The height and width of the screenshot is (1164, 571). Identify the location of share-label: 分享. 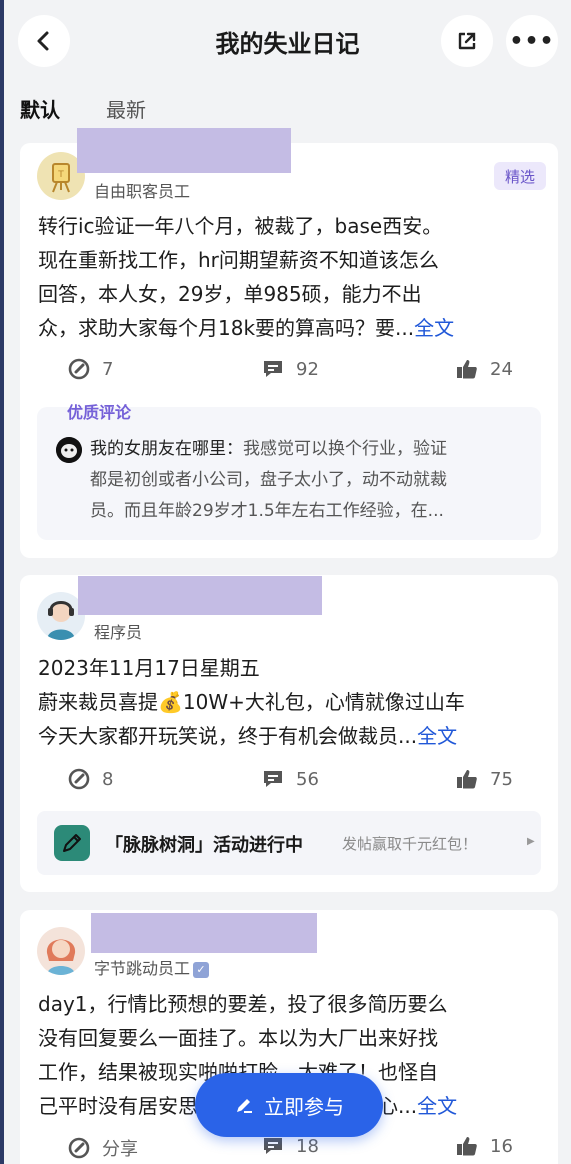
(120, 1149).